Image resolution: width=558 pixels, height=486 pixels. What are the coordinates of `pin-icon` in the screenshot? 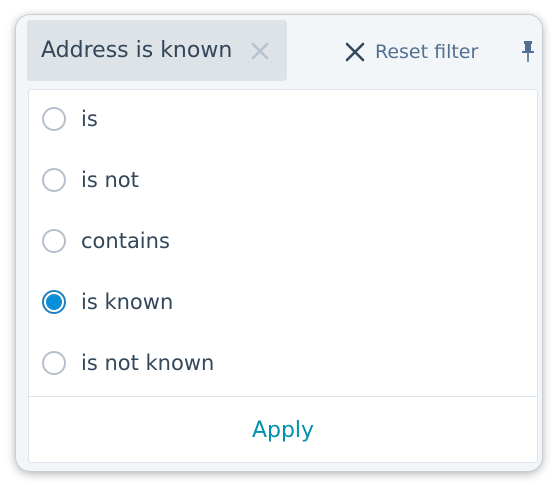 It's located at (528, 52).